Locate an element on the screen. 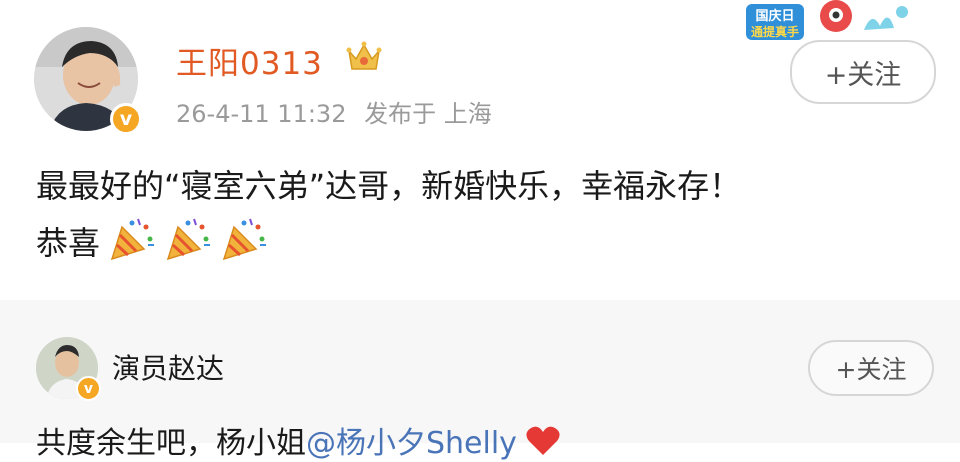  post-location: 发布于 上海 is located at coordinates (428, 114).